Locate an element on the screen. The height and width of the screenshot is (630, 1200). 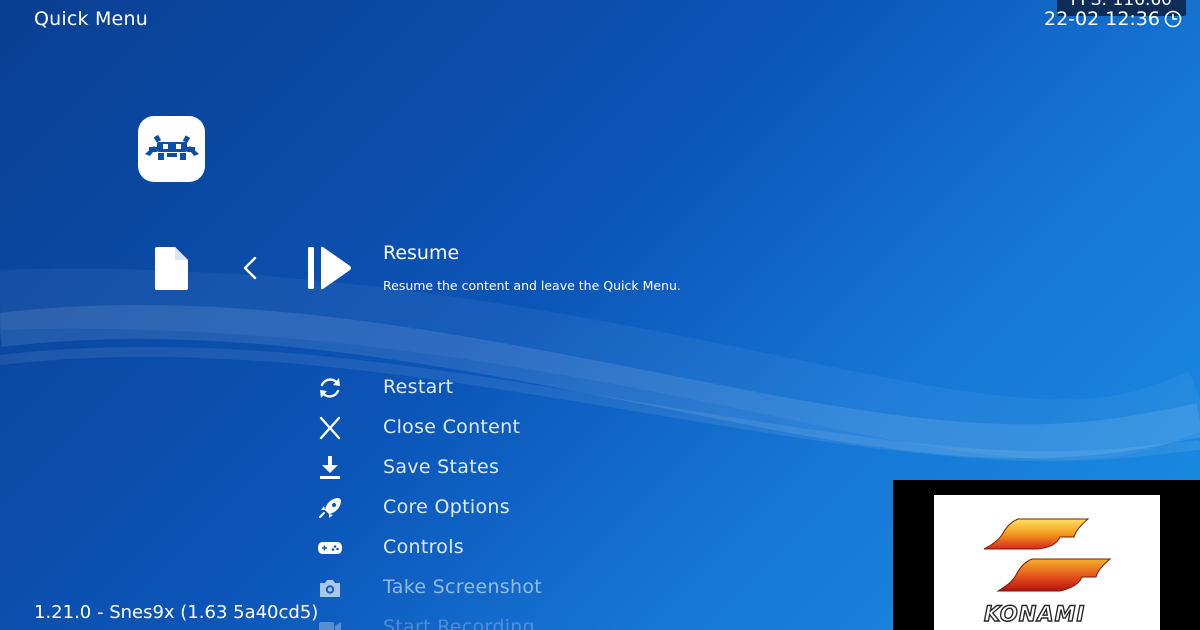
retroarch-logo-tab is located at coordinates (171, 149).